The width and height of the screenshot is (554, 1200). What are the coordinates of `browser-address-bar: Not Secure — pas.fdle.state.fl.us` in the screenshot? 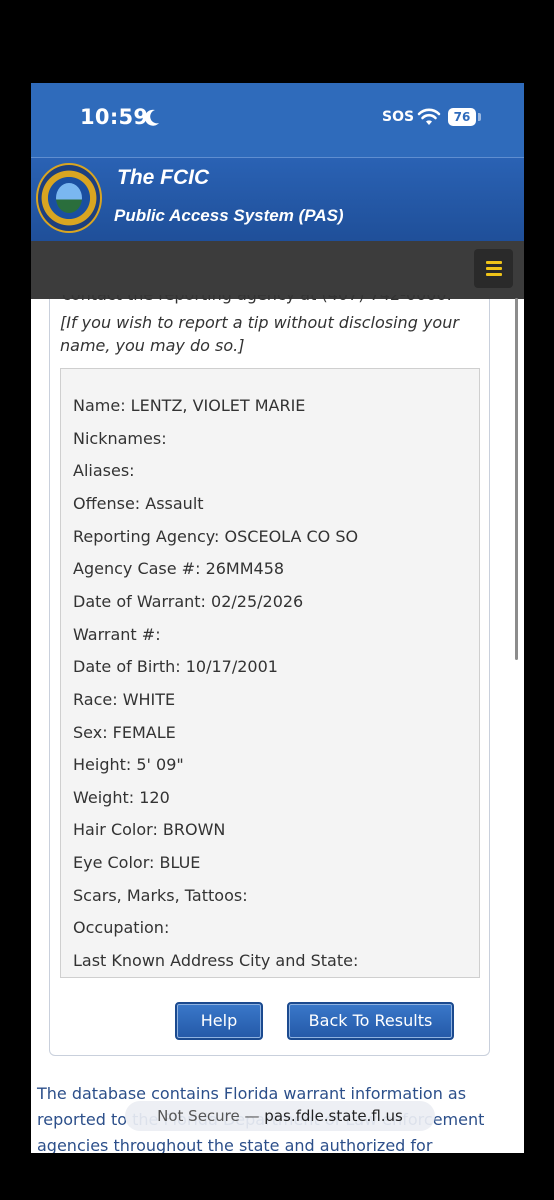 It's located at (280, 1116).